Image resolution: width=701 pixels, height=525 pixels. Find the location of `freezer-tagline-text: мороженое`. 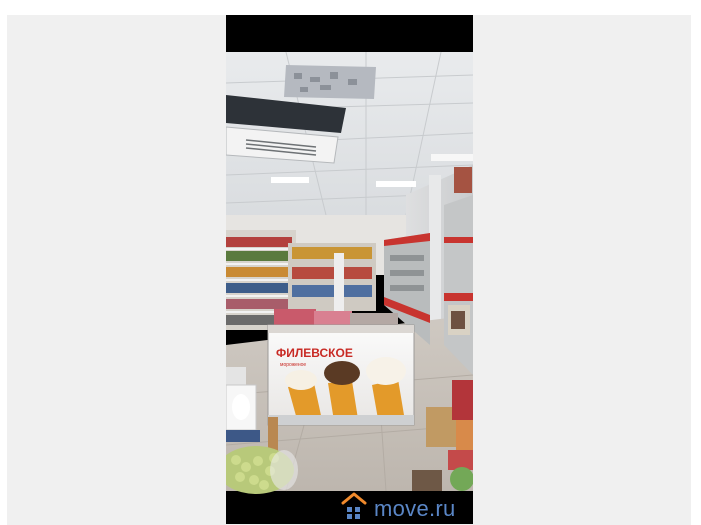

freezer-tagline-text: мороженое is located at coordinates (293, 365).